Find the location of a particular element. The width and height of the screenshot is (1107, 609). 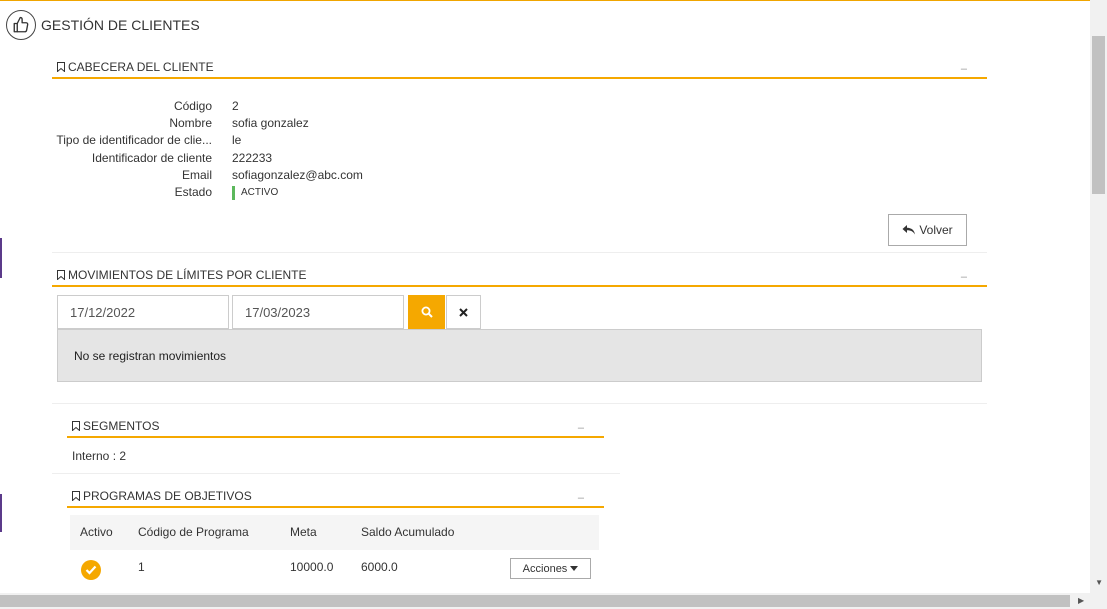

scroll-down-arrow: ▼ is located at coordinates (1099, 582).